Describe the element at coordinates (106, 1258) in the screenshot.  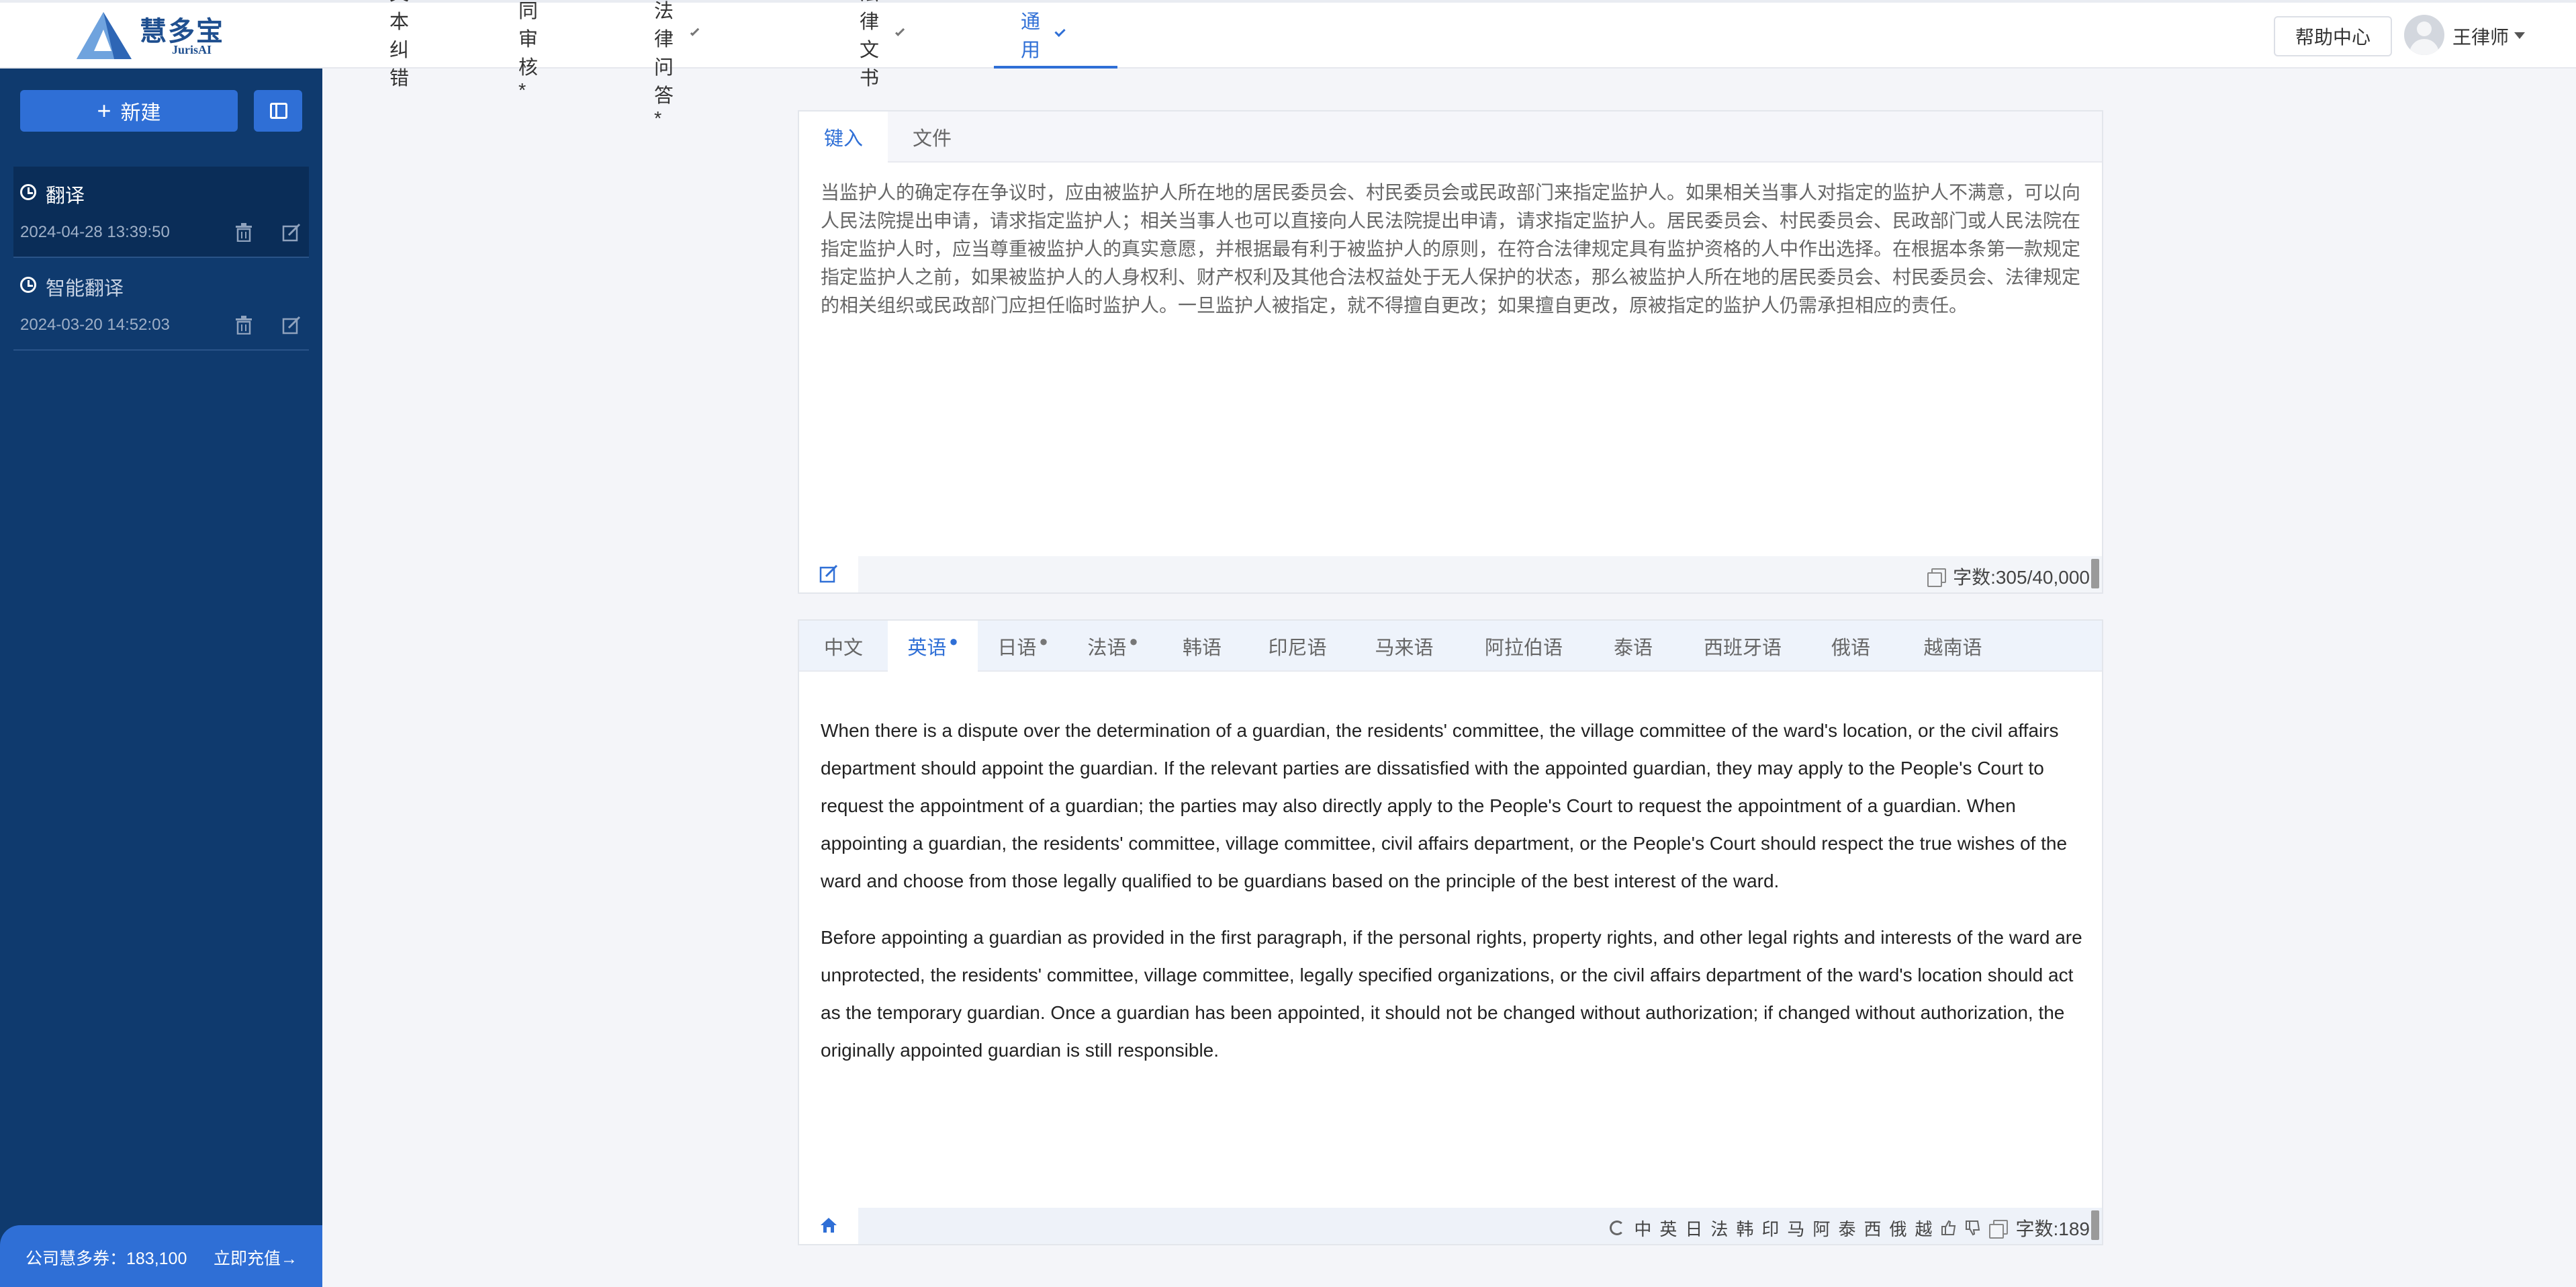
I see `credit-balance: 公司慧多券：183,100` at that location.